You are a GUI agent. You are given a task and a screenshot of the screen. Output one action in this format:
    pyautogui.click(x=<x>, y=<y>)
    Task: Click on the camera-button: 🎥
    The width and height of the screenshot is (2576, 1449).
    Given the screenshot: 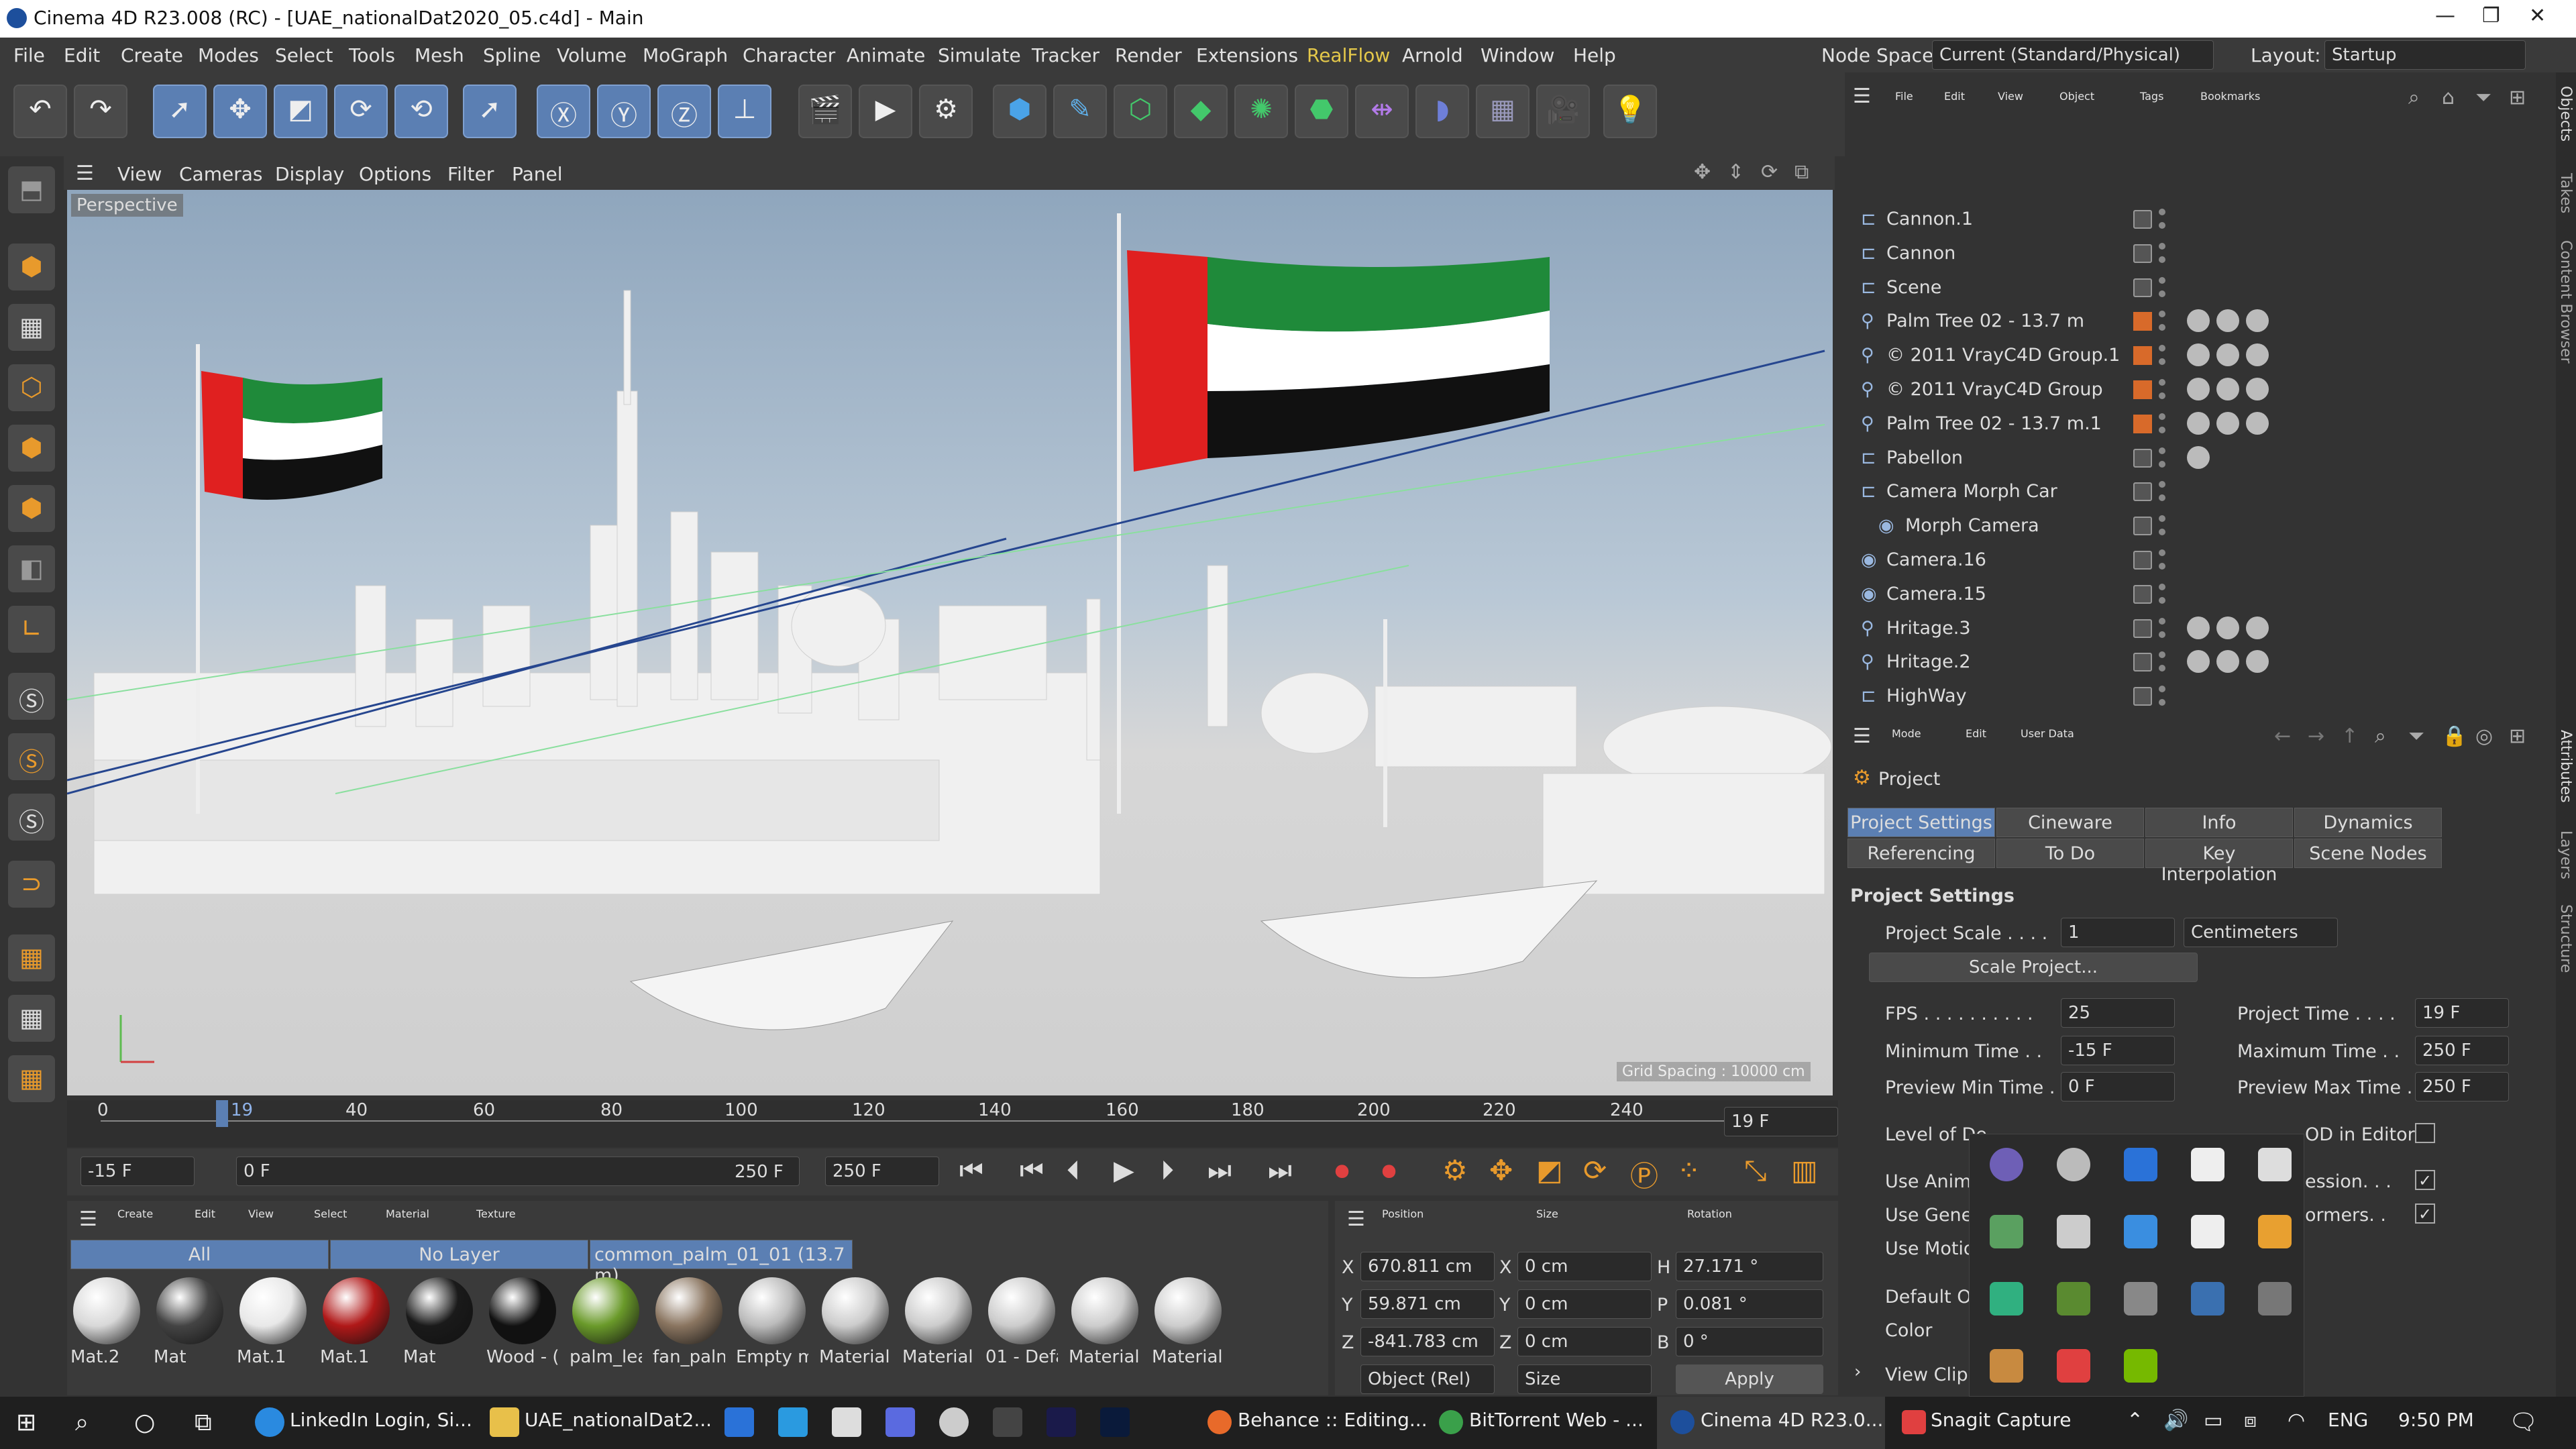 What is the action you would take?
    pyautogui.click(x=1563, y=111)
    